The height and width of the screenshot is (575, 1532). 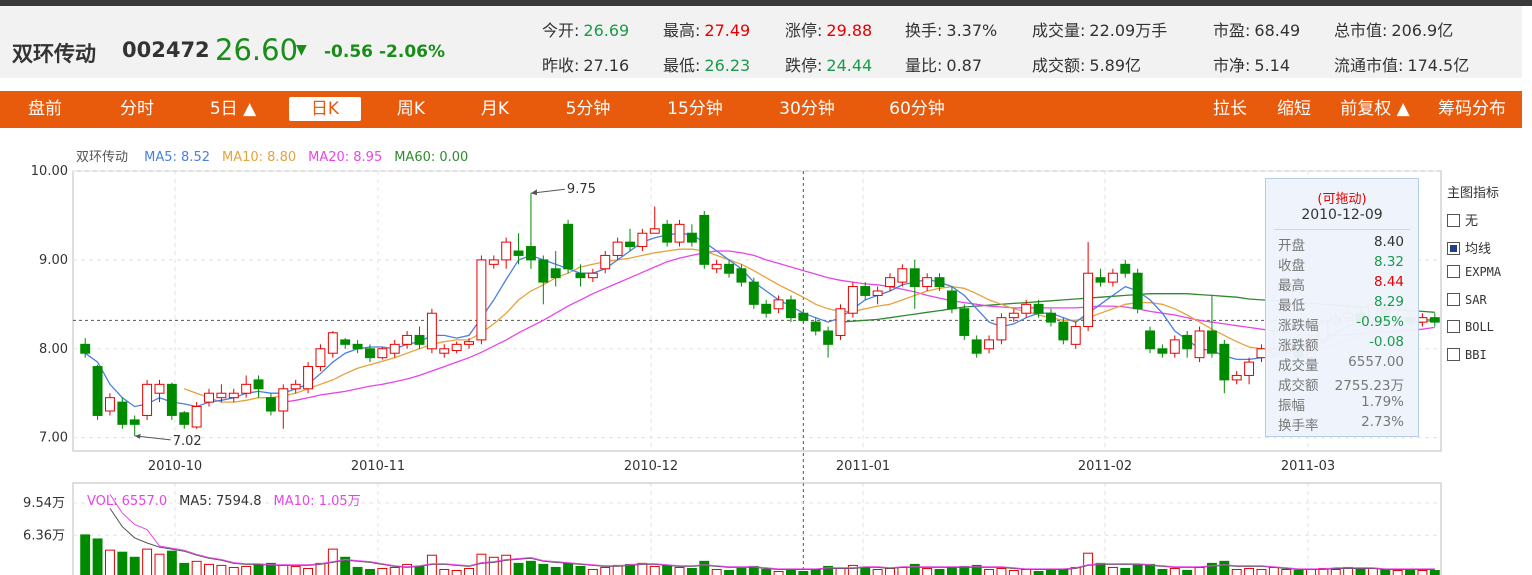 I want to click on indicator-option-2: EXPMA, so click(x=1474, y=272).